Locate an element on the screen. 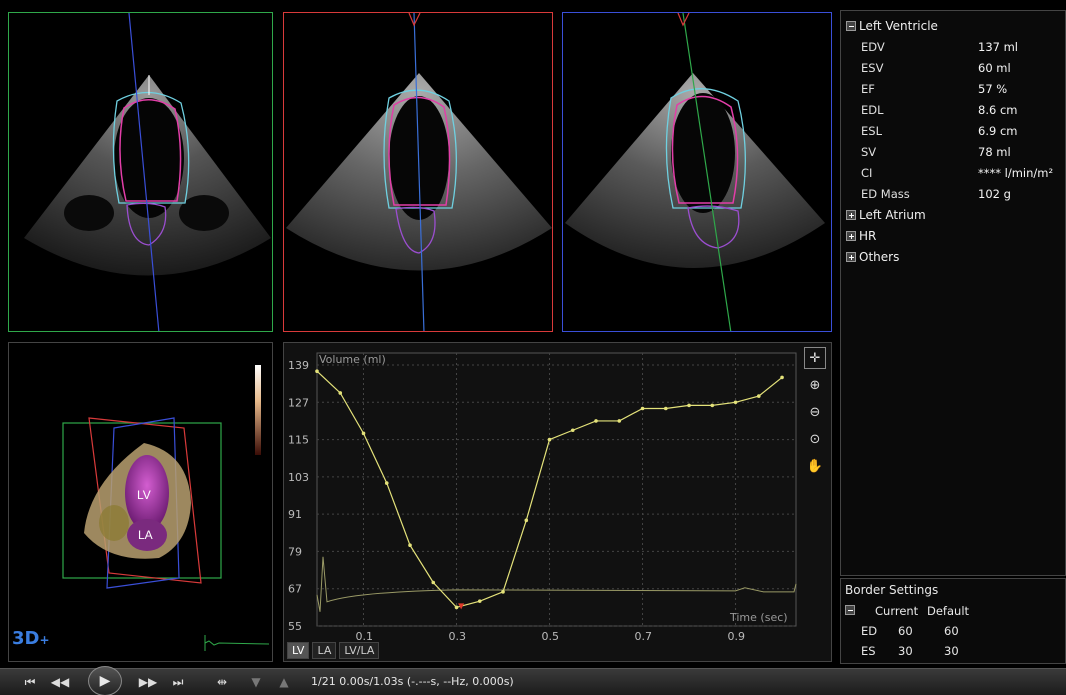  zoom-reset-icon: ⊙ is located at coordinates (815, 439).